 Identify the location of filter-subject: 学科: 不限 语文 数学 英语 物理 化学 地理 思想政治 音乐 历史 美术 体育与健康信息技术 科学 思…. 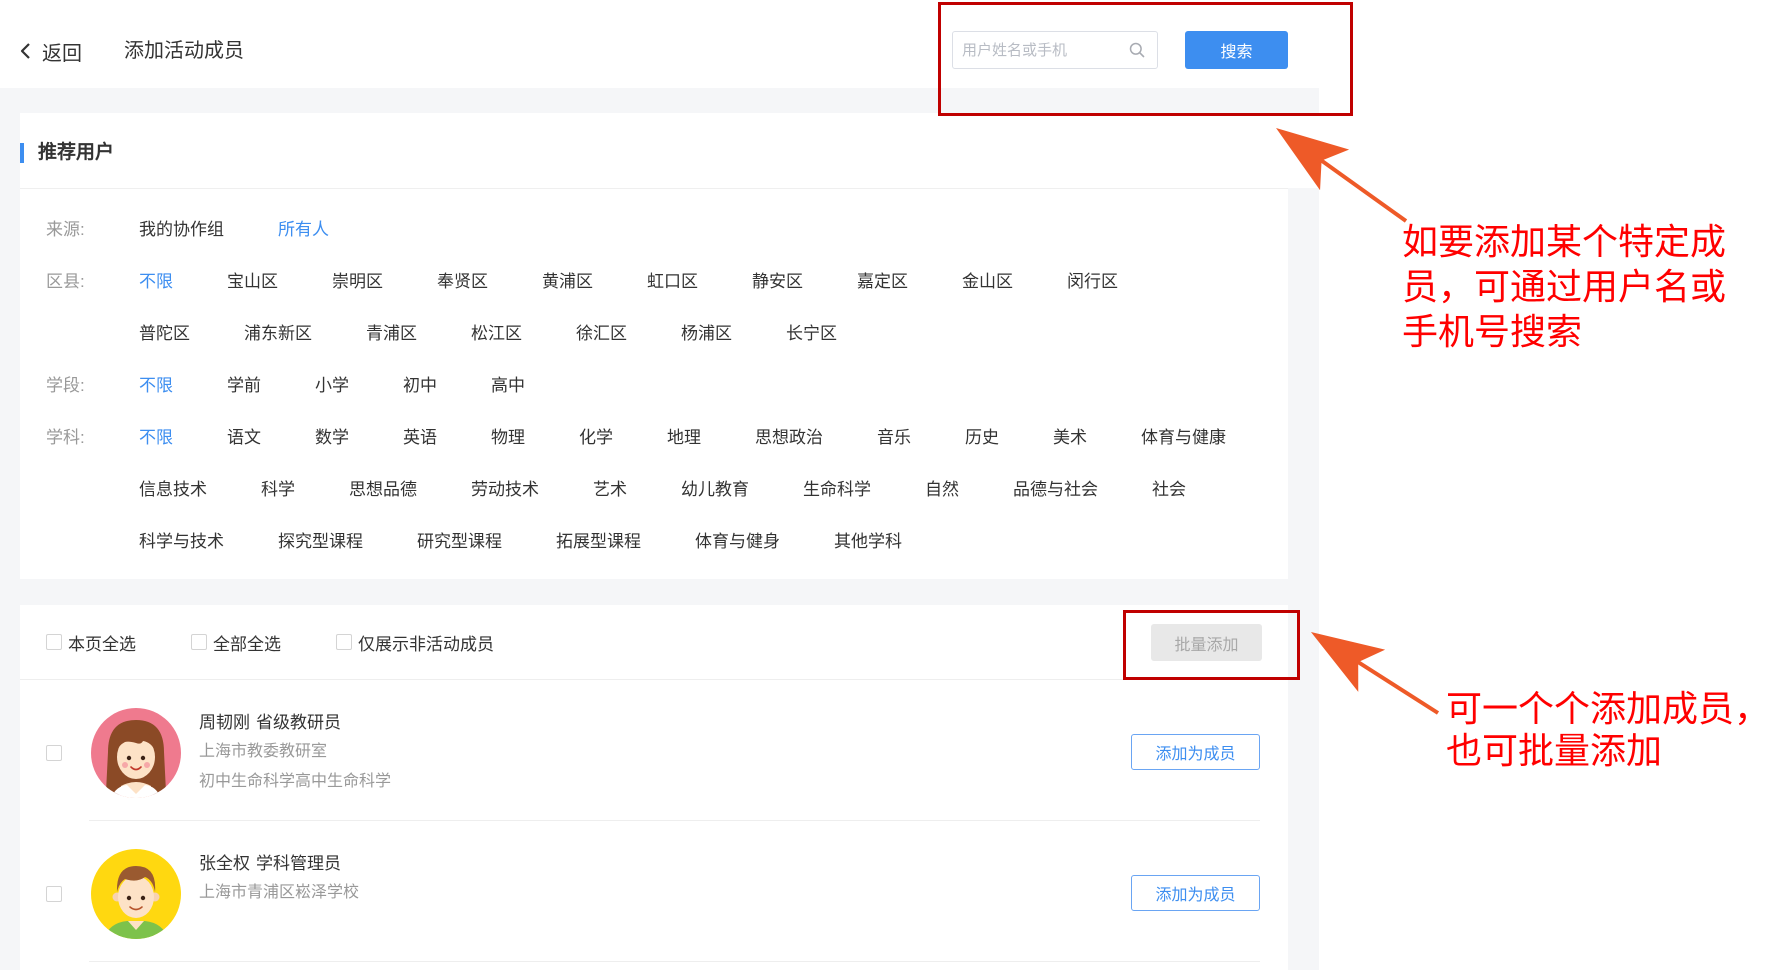
(652, 490).